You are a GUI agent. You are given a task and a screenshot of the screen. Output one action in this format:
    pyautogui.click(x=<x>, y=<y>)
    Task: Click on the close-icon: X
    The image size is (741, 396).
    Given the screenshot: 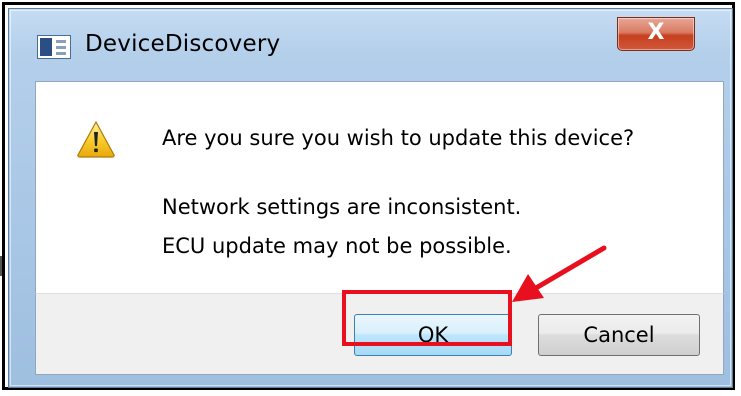 What is the action you would take?
    pyautogui.click(x=656, y=32)
    